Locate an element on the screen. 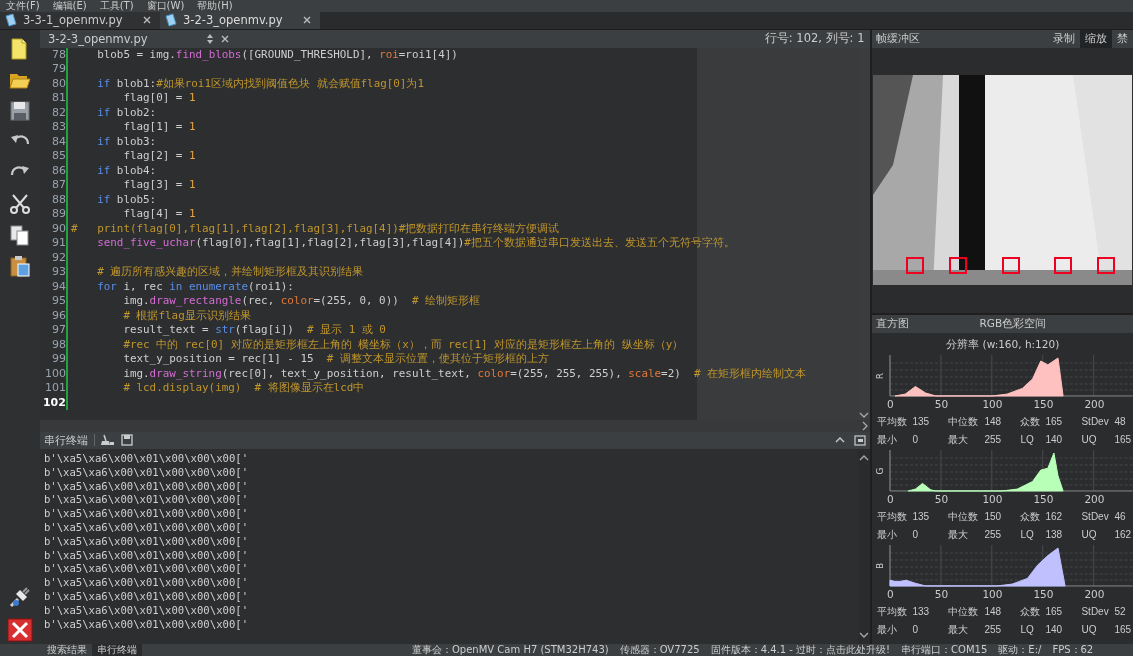 The height and width of the screenshot is (656, 1133). line-number: 90 is located at coordinates (53, 229).